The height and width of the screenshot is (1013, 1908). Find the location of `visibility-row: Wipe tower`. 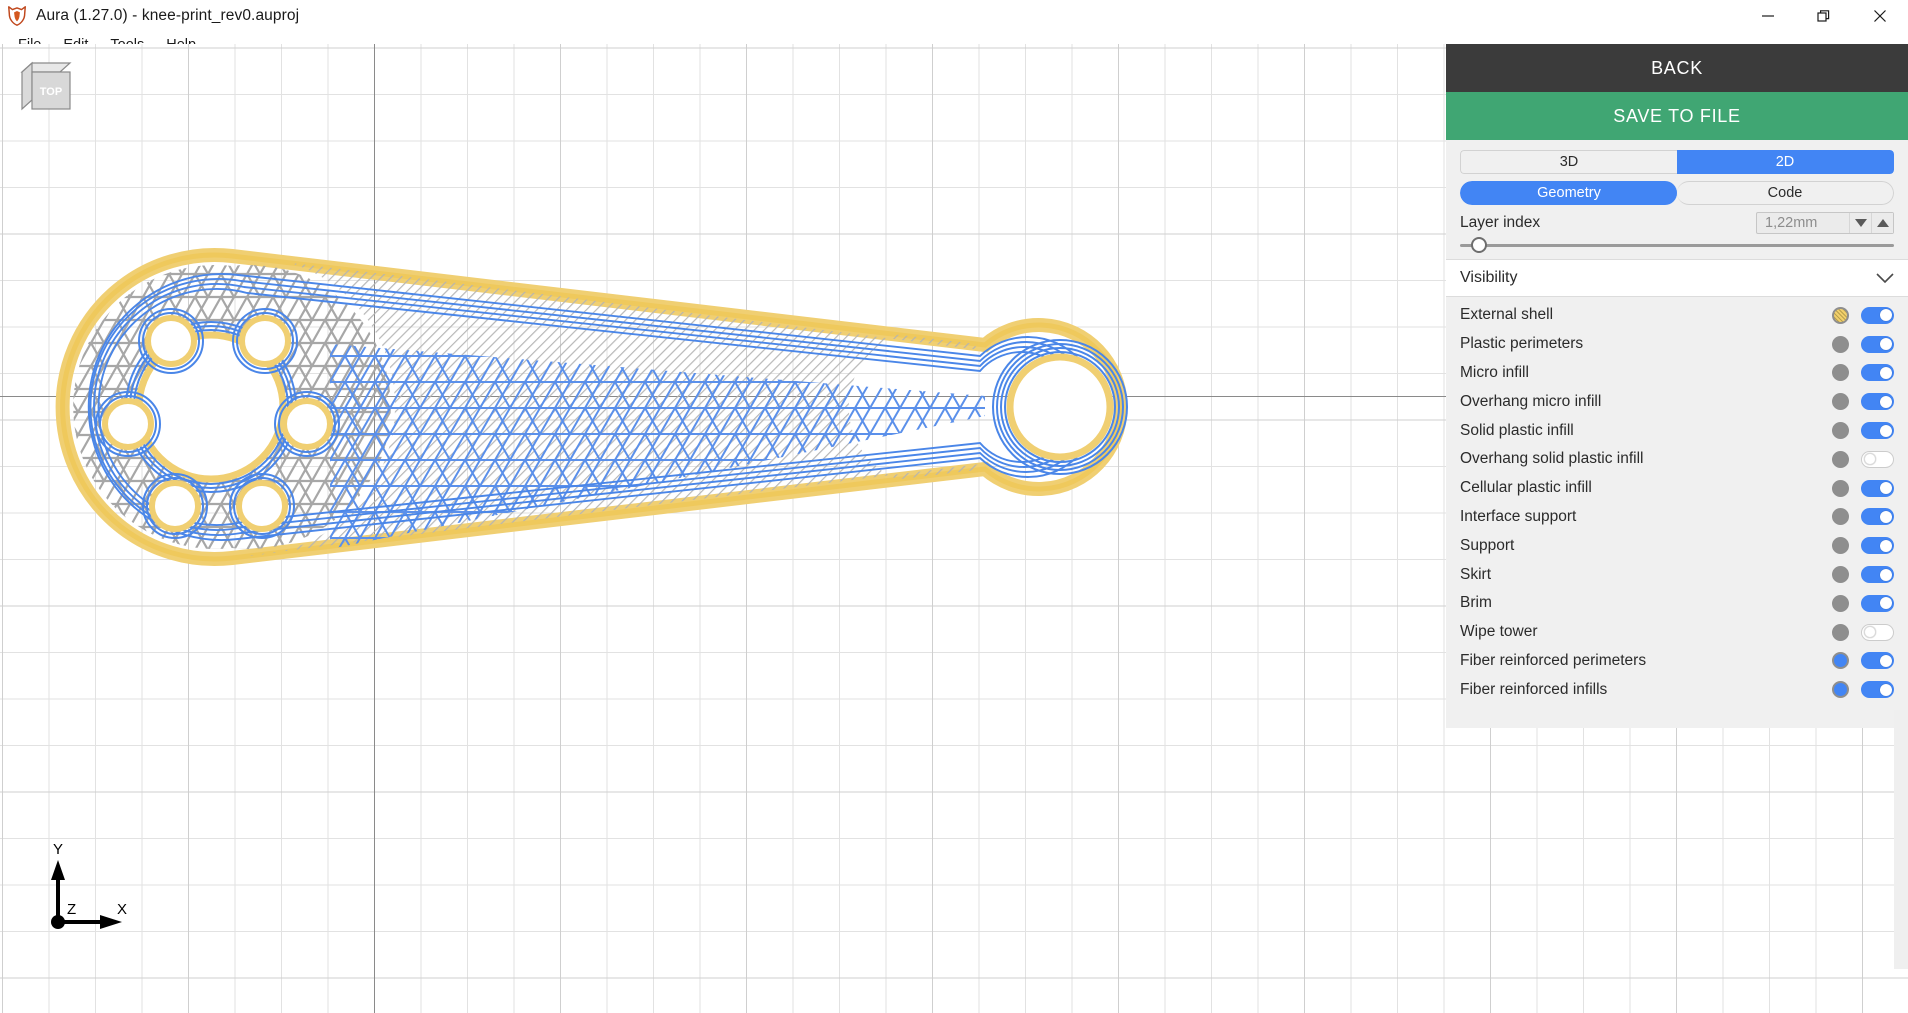

visibility-row: Wipe tower is located at coordinates (1677, 632).